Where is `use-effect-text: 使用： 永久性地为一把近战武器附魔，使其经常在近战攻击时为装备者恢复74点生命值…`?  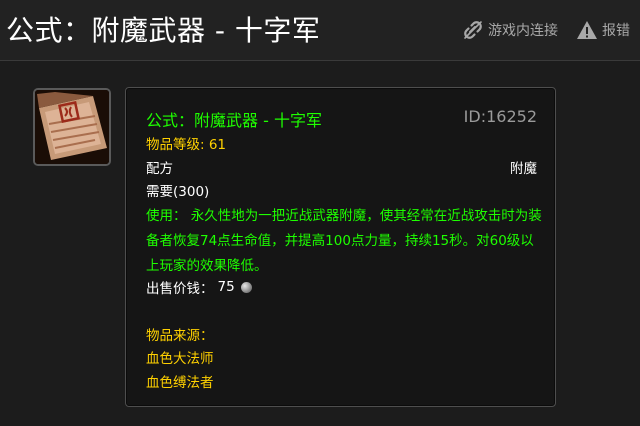
use-effect-text: 使用： 永久性地为一把近战武器附魔，使其经常在近战攻击时为装备者恢复74点生命值… is located at coordinates (344, 241).